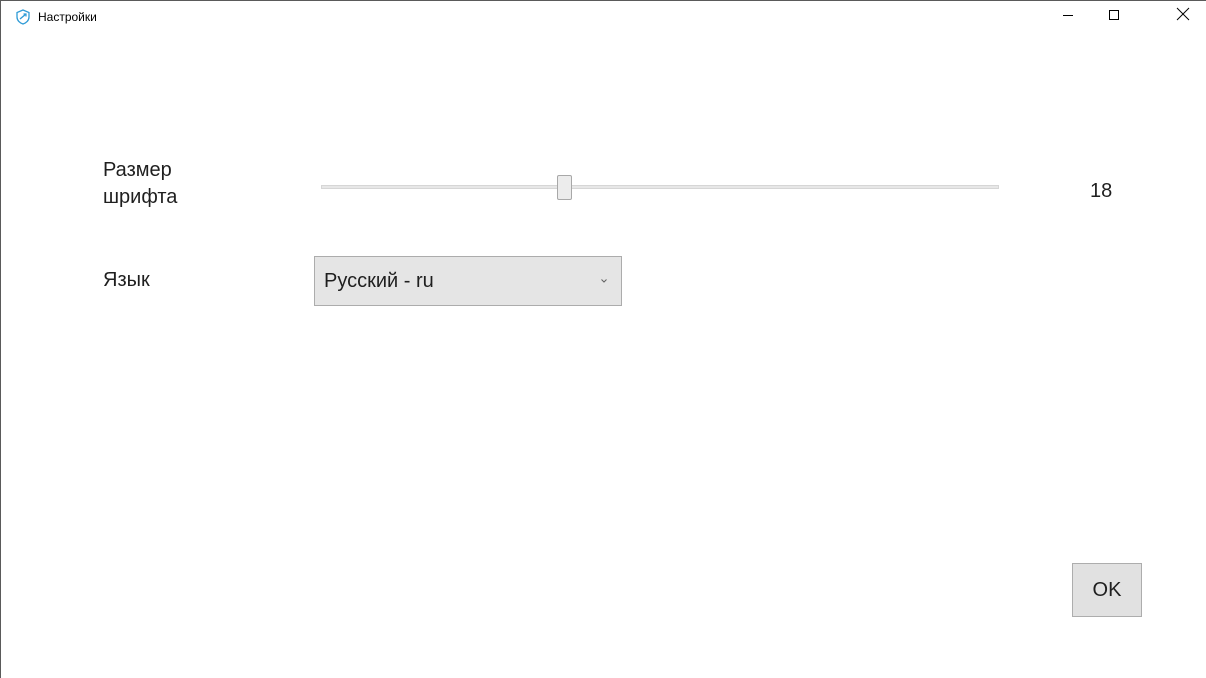  What do you see at coordinates (67, 17) in the screenshot?
I see `window-title: Настройки` at bounding box center [67, 17].